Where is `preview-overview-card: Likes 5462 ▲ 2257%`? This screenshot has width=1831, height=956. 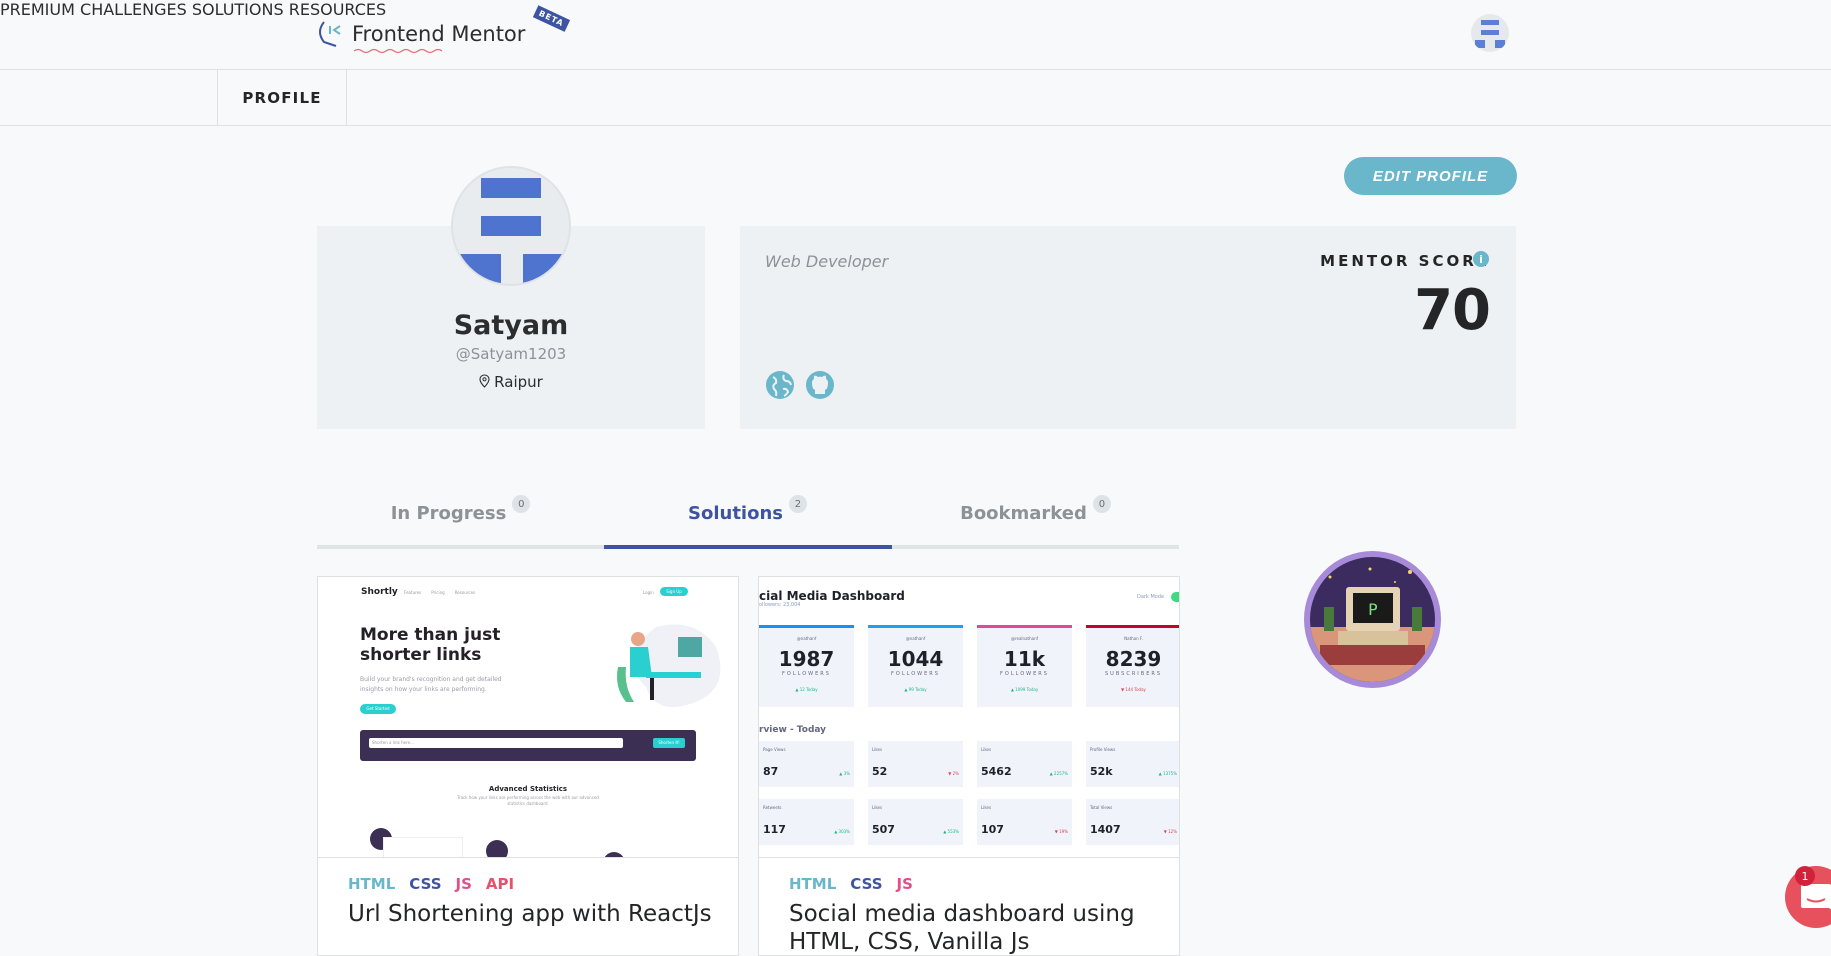 preview-overview-card: Likes 5462 ▲ 2257% is located at coordinates (1024, 764).